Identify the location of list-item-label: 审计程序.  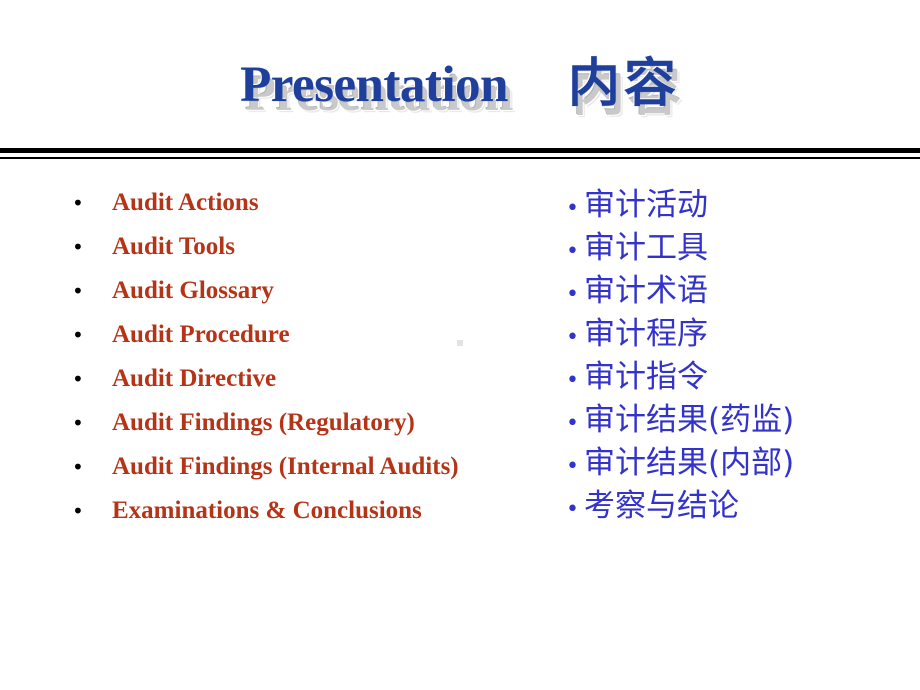
(646, 334).